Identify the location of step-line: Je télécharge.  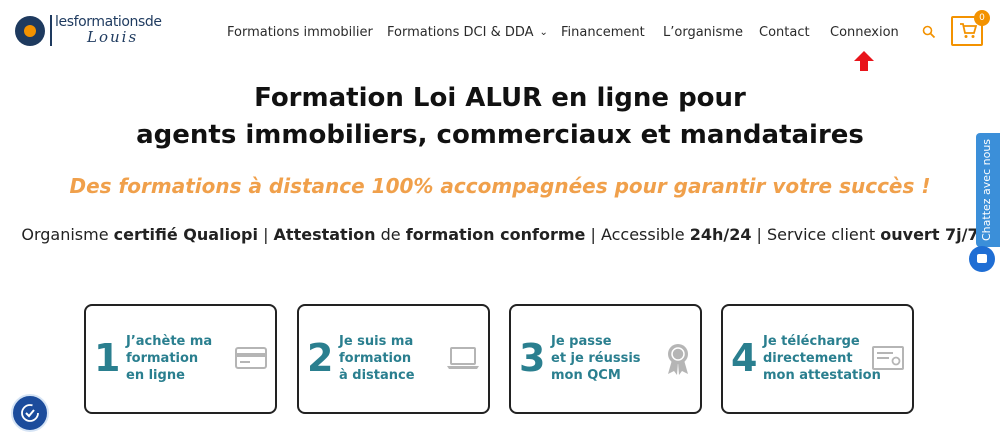
(811, 341).